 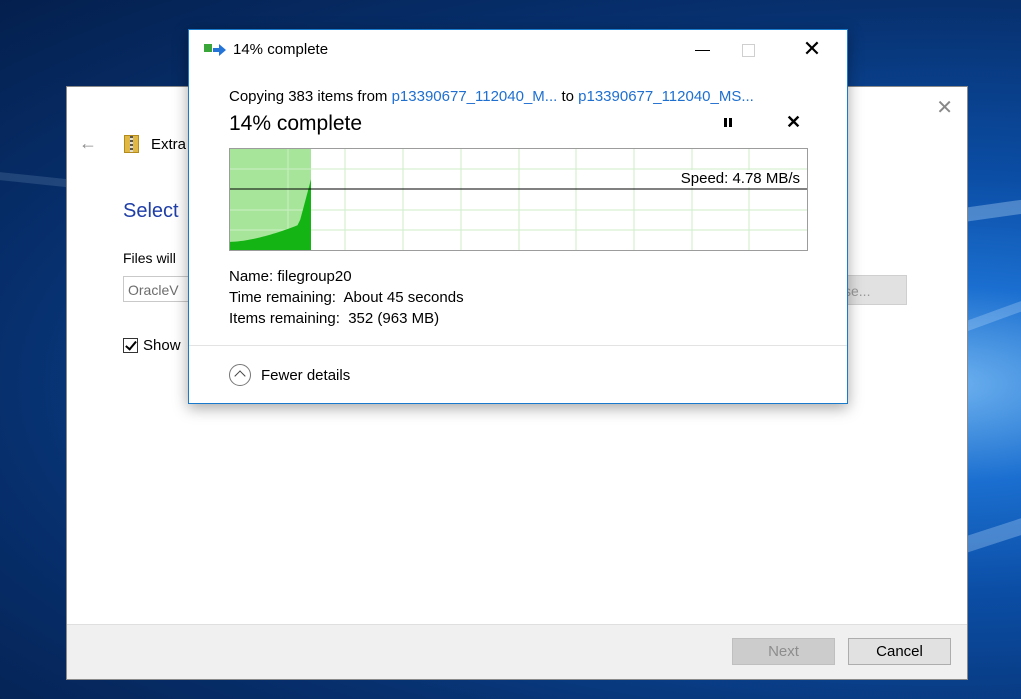 What do you see at coordinates (240, 375) in the screenshot?
I see `chevron-up-icon` at bounding box center [240, 375].